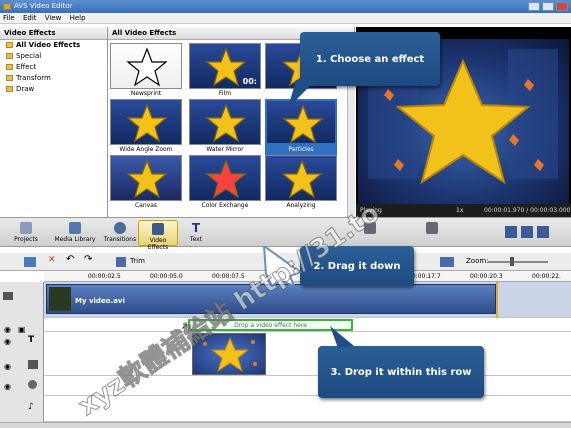 The width and height of the screenshot is (571, 428). Describe the element at coordinates (225, 66) in the screenshot. I see `effect-preview-image: 00:` at that location.